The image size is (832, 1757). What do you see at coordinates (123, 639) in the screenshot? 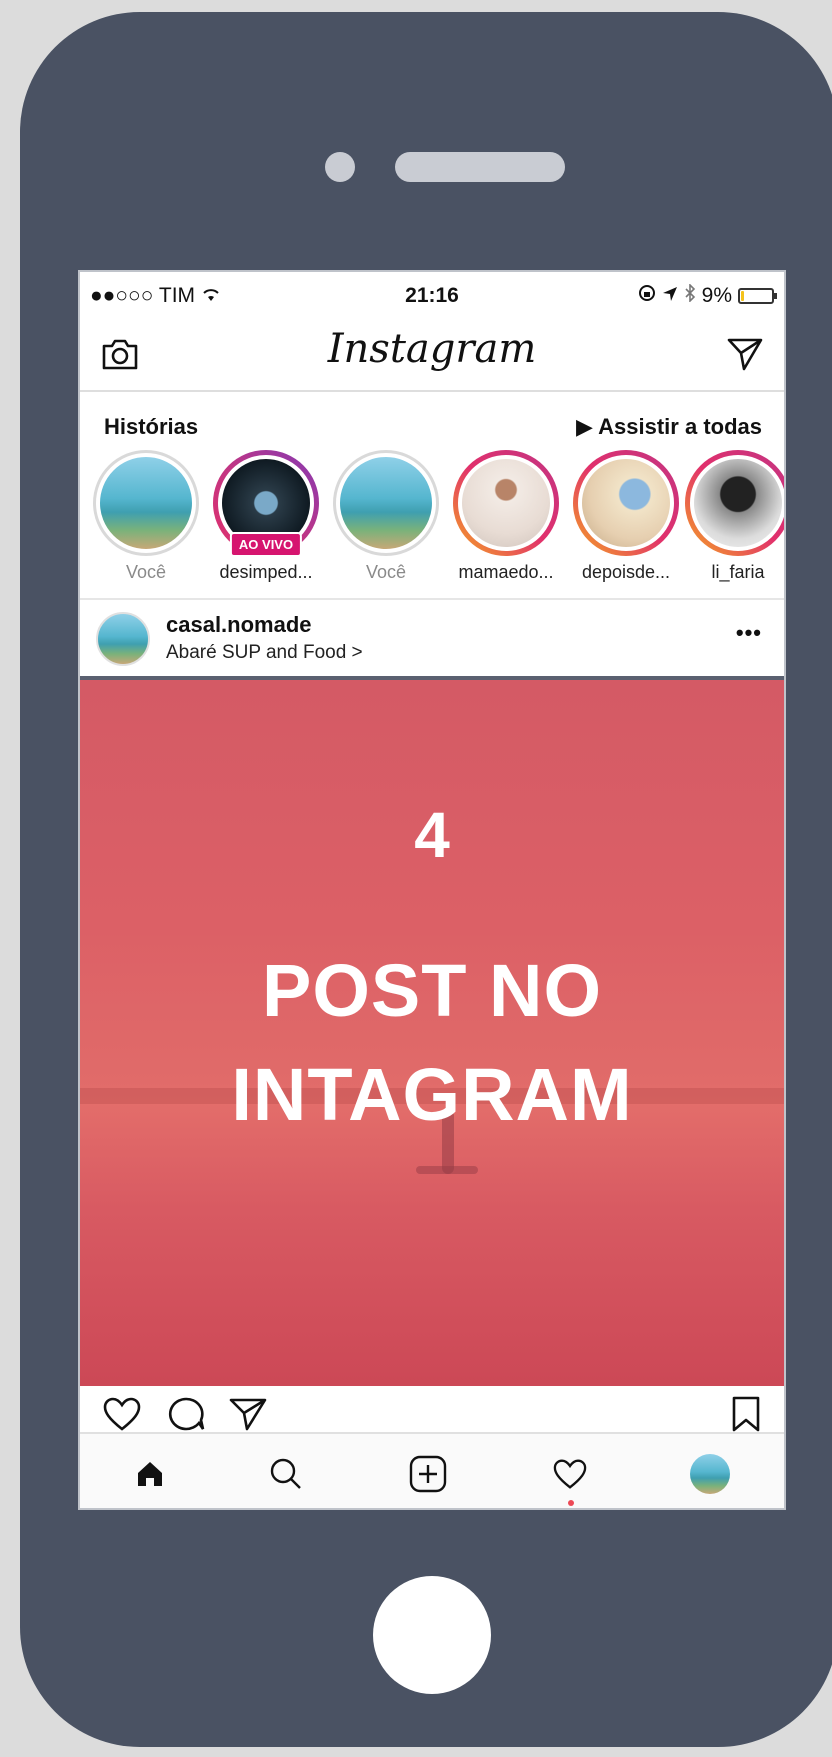
I see `post-author-avatar` at bounding box center [123, 639].